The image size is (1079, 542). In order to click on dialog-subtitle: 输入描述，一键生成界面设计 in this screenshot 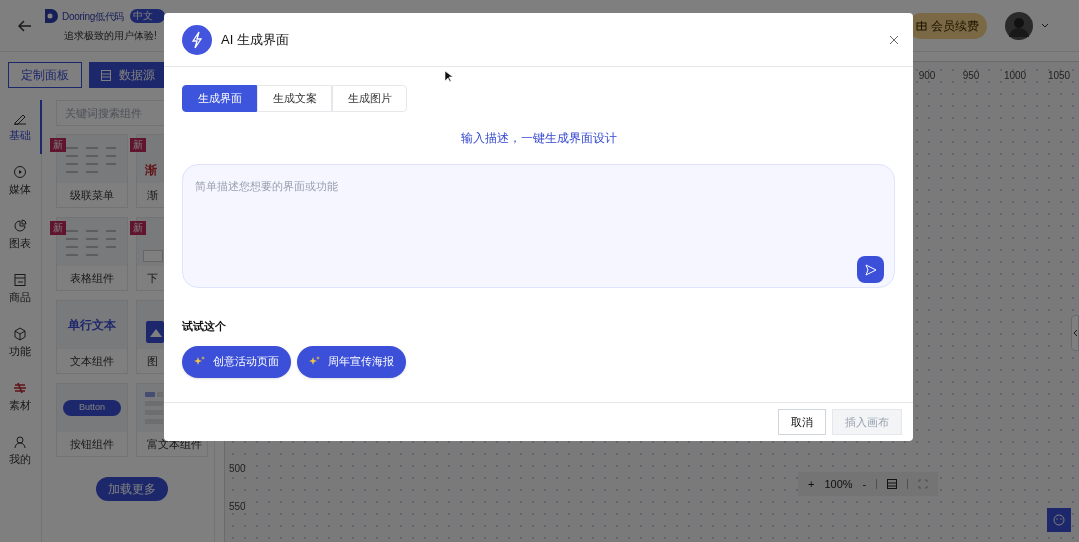, I will do `click(538, 138)`.